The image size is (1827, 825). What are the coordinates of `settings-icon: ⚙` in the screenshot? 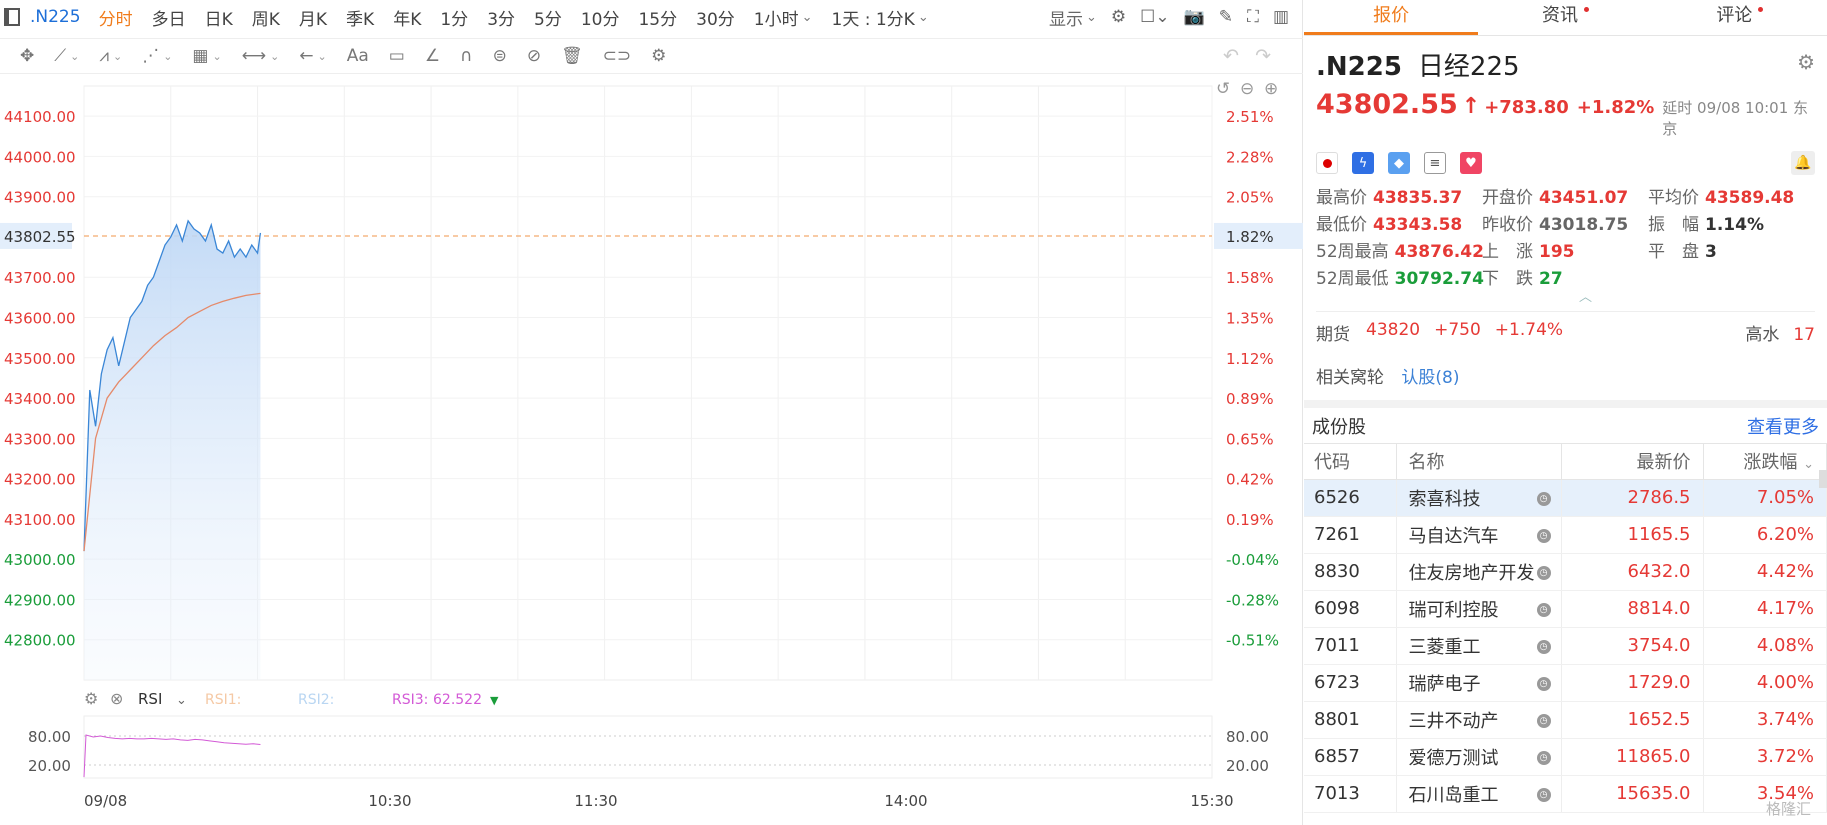 It's located at (1118, 17).